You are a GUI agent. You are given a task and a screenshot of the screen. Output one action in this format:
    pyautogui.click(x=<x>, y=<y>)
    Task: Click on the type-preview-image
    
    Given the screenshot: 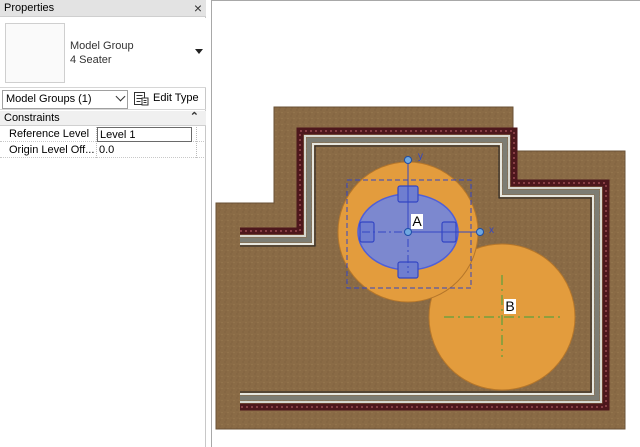 What is the action you would take?
    pyautogui.click(x=35, y=53)
    